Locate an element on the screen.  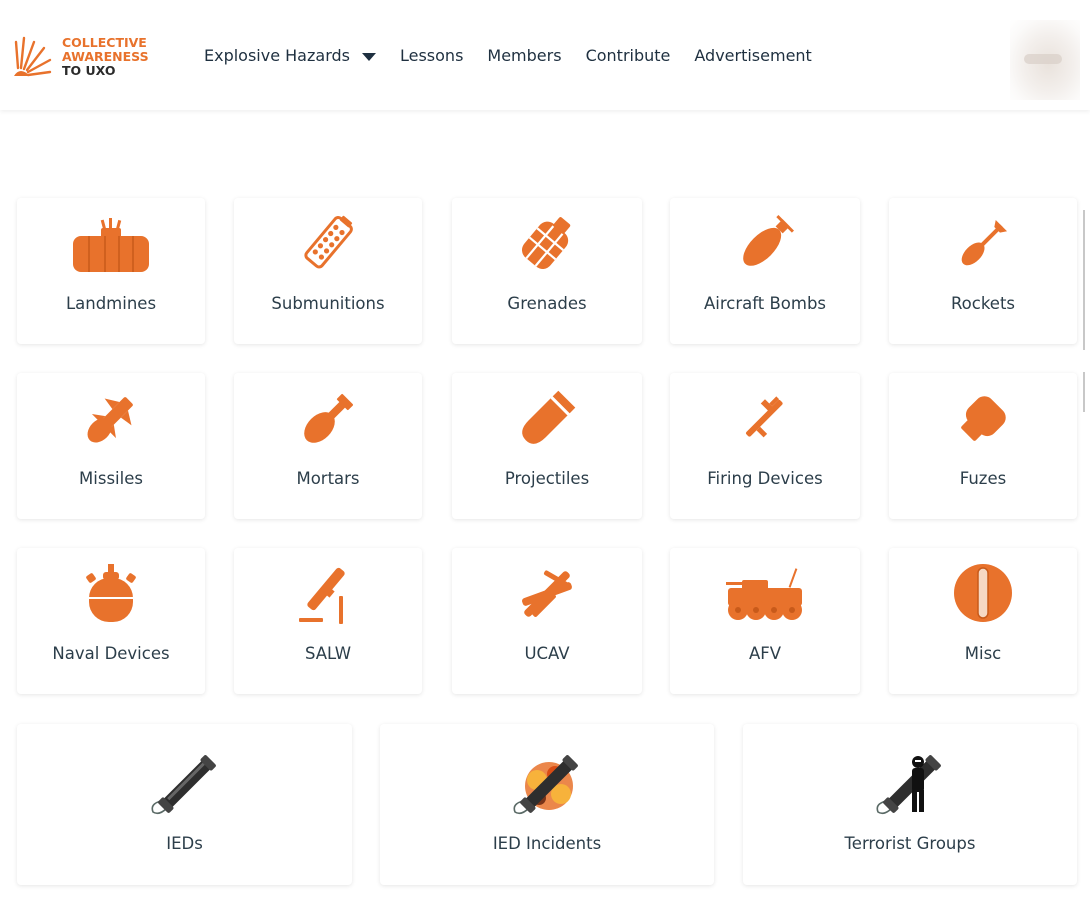
category-card-ucav: UCAV is located at coordinates (547, 621).